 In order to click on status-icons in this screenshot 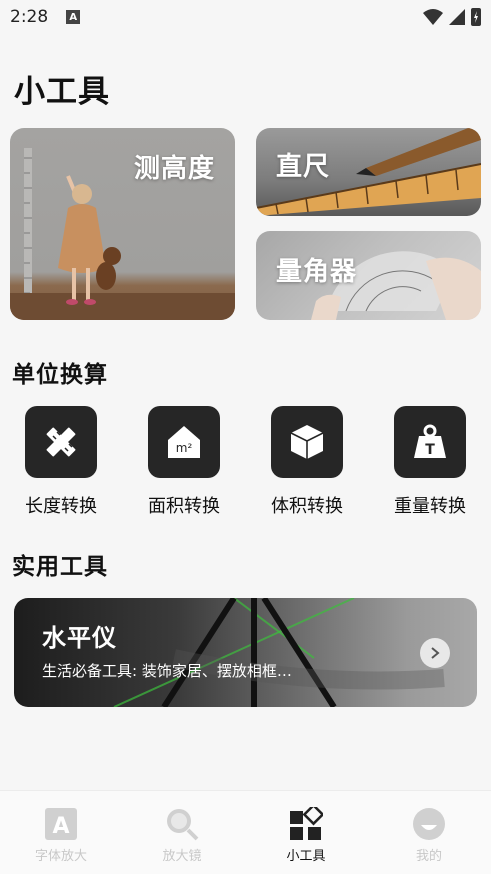, I will do `click(452, 17)`.